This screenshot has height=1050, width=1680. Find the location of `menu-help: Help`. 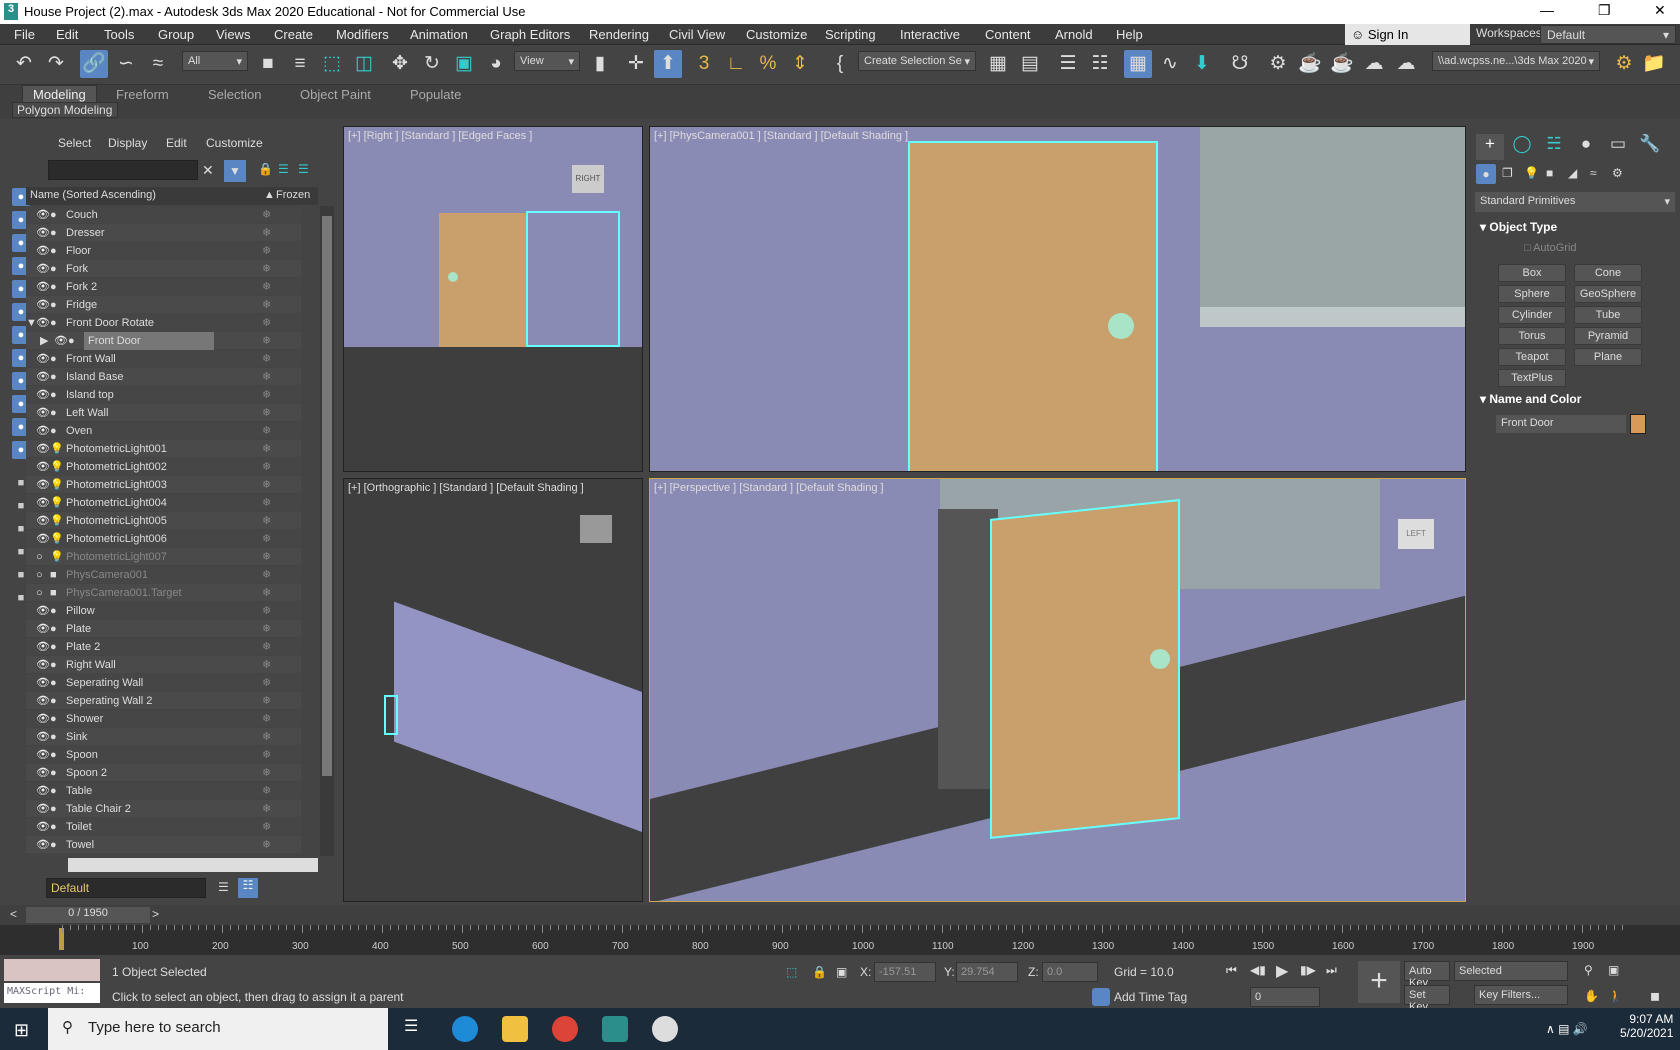

menu-help: Help is located at coordinates (1129, 34).